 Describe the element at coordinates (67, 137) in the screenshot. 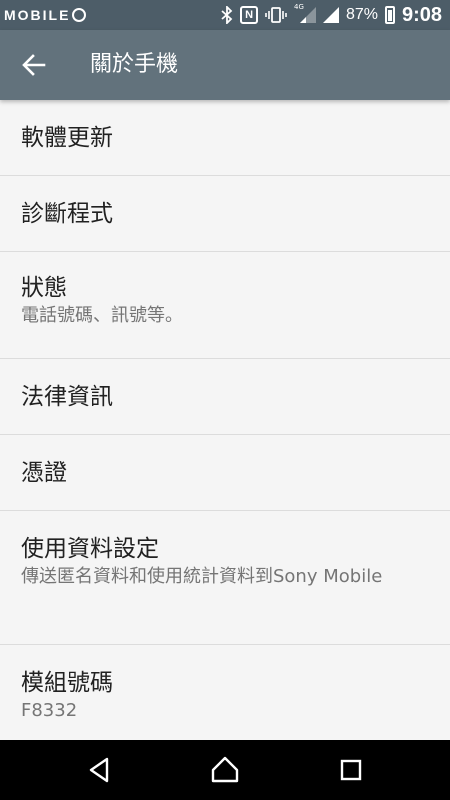

I see `list-item-title: 軟體更新` at that location.